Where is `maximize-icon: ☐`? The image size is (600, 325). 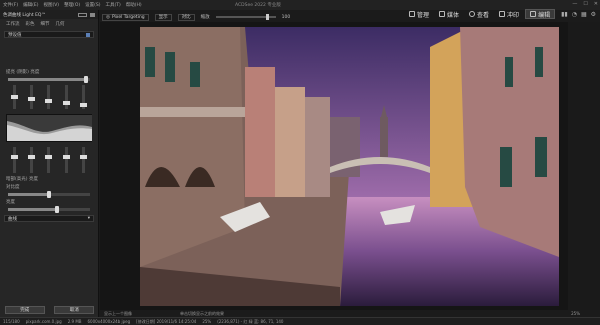
maximize-icon: ☐ is located at coordinates (585, 4).